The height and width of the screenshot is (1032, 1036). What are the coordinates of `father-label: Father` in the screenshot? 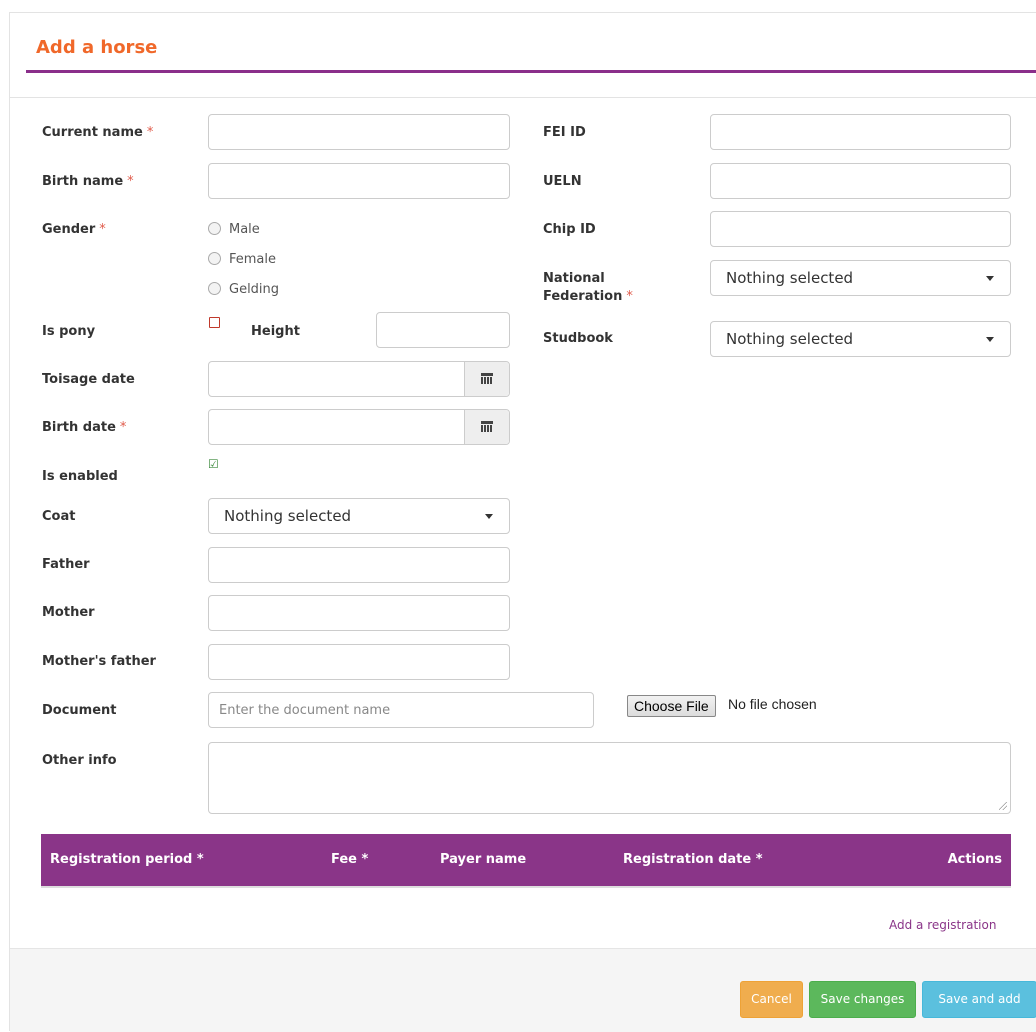 It's located at (66, 564).